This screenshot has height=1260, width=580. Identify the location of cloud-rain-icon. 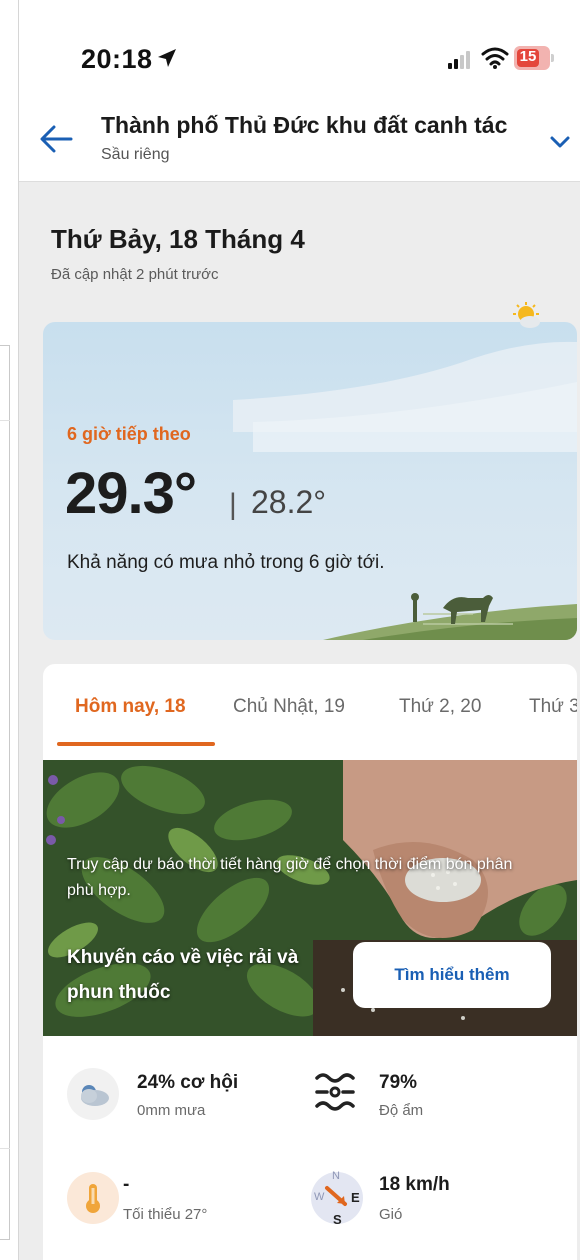
(93, 1094).